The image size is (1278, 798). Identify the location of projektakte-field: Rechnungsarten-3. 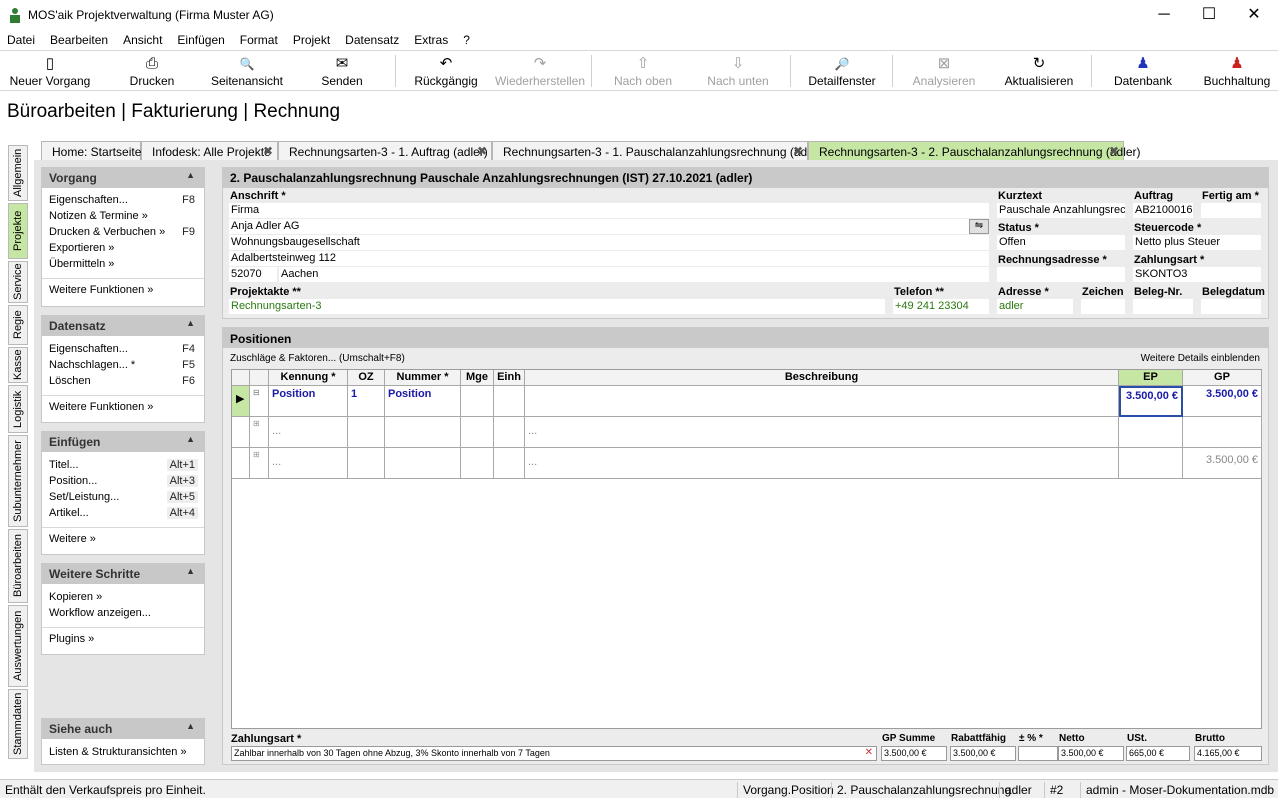
(557, 306).